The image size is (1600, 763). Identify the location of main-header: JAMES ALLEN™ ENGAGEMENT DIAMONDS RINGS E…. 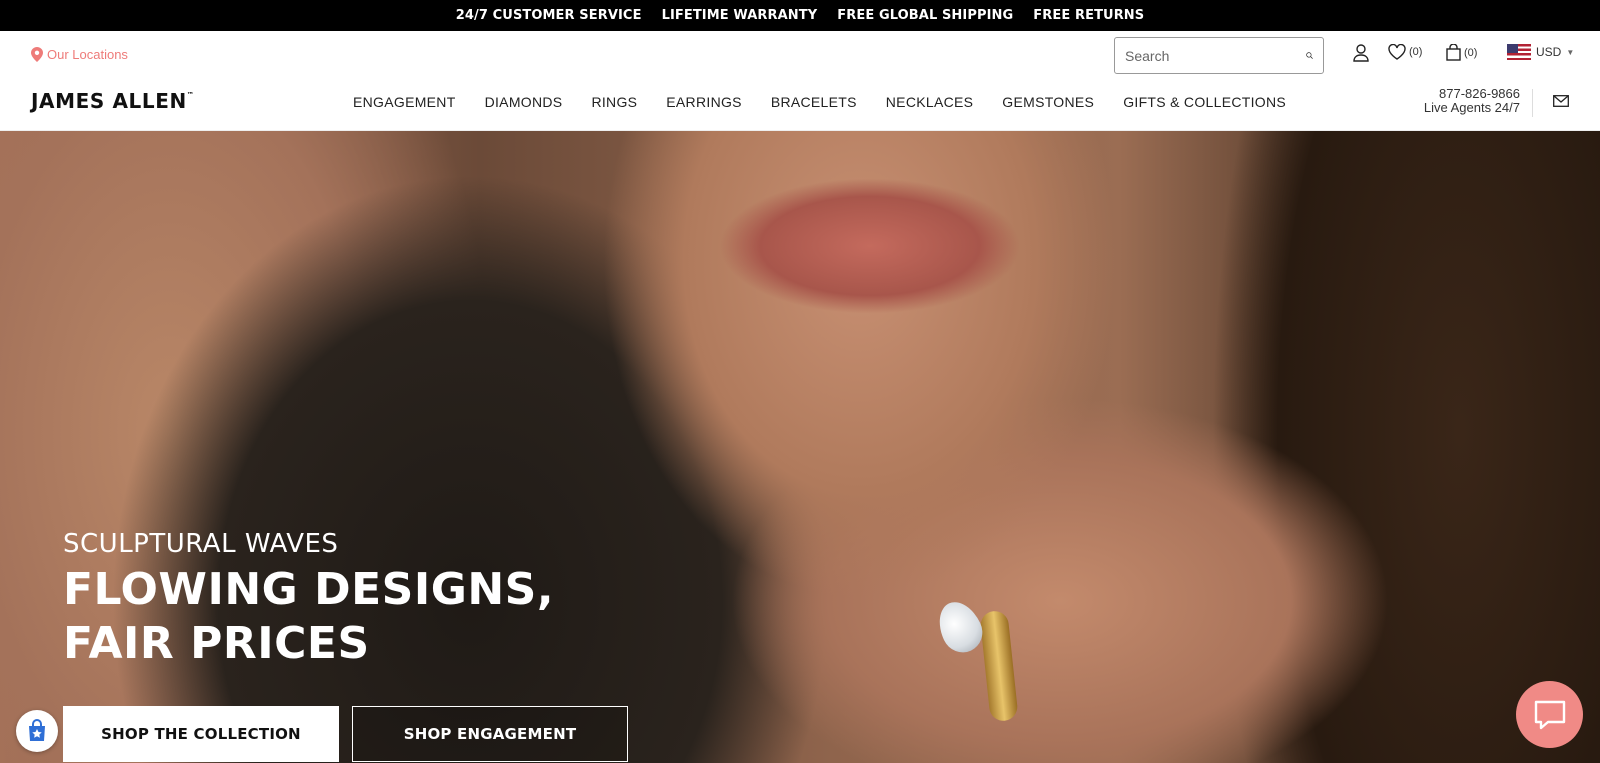
(800, 104).